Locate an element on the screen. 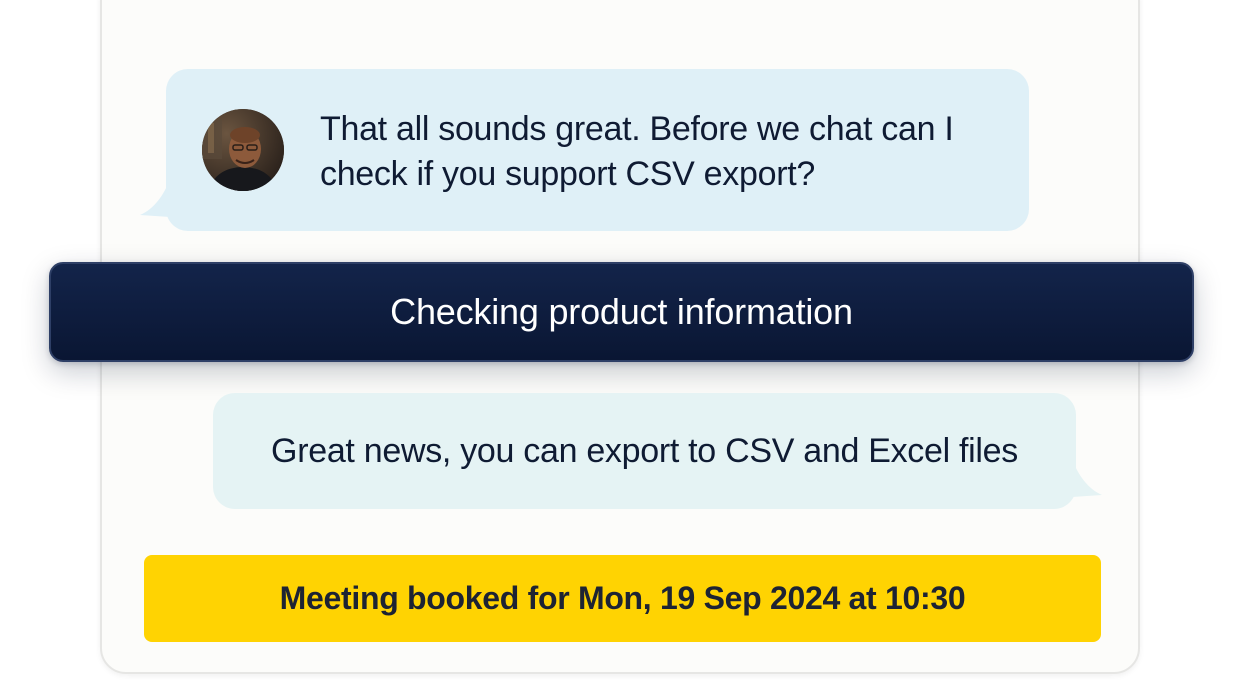 This screenshot has width=1242, height=682. bubble-tail-left is located at coordinates (155, 198).